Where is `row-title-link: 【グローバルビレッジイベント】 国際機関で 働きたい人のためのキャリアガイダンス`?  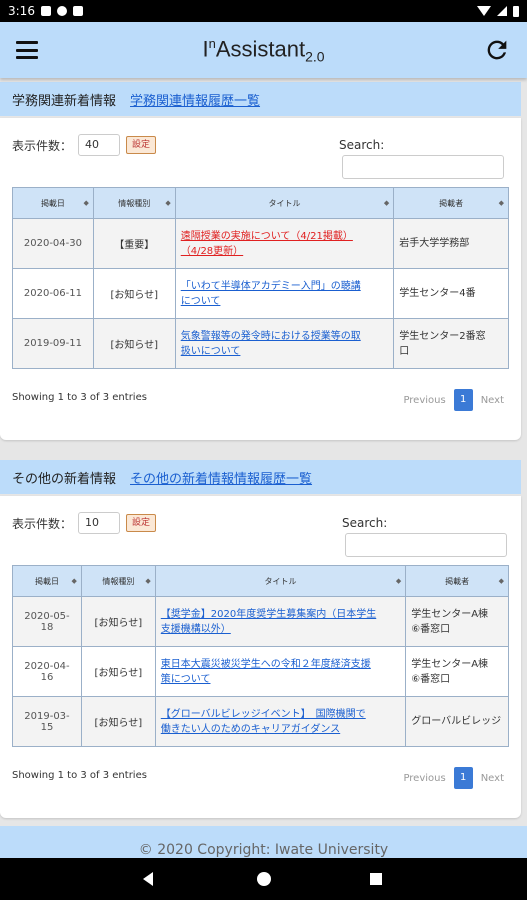
row-title-link: 【グローバルビレッジイベント】 国際機関で 働きたい人のためのキャリアガイダンス is located at coordinates (263, 722).